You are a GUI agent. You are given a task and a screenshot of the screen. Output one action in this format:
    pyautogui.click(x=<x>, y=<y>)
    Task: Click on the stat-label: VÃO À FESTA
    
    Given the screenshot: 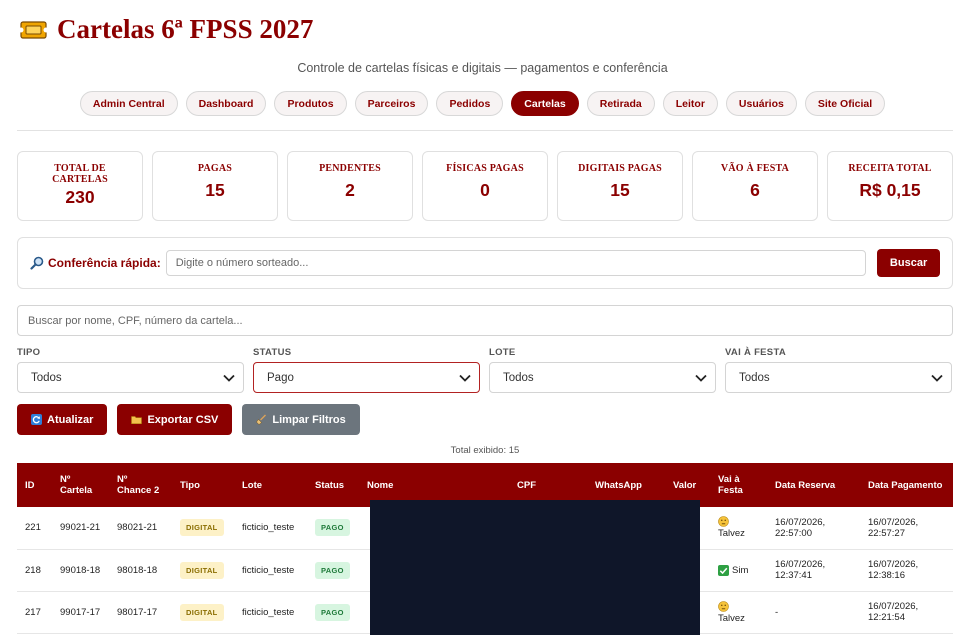 What is the action you would take?
    pyautogui.click(x=755, y=168)
    